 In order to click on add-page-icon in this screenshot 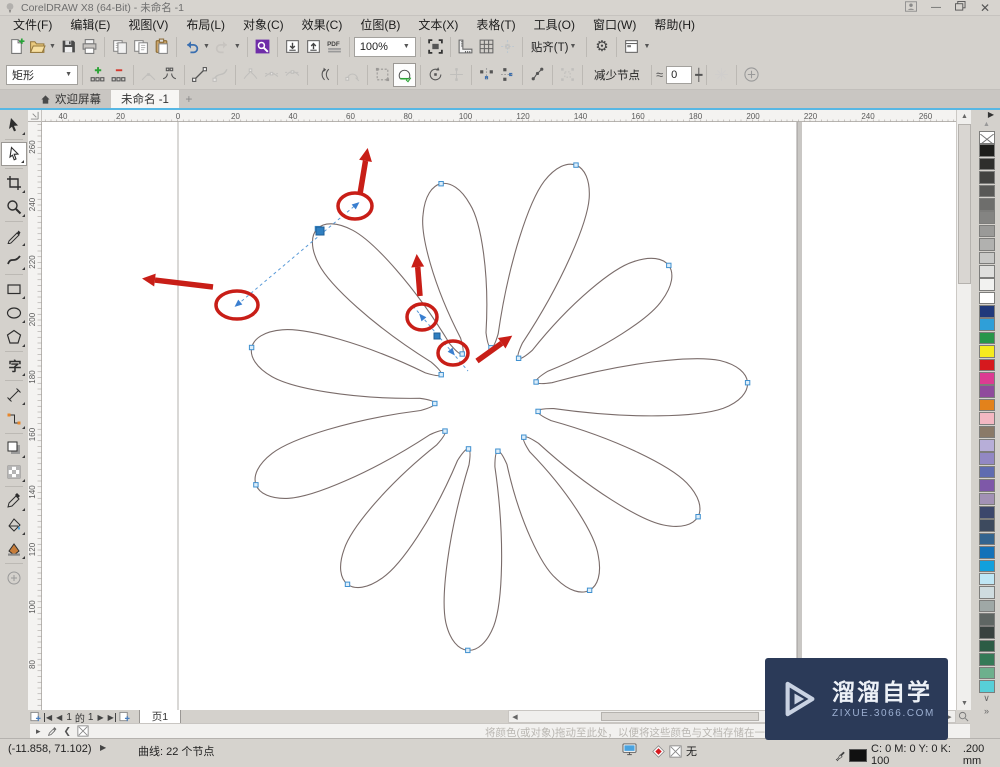, I will do `click(35, 717)`.